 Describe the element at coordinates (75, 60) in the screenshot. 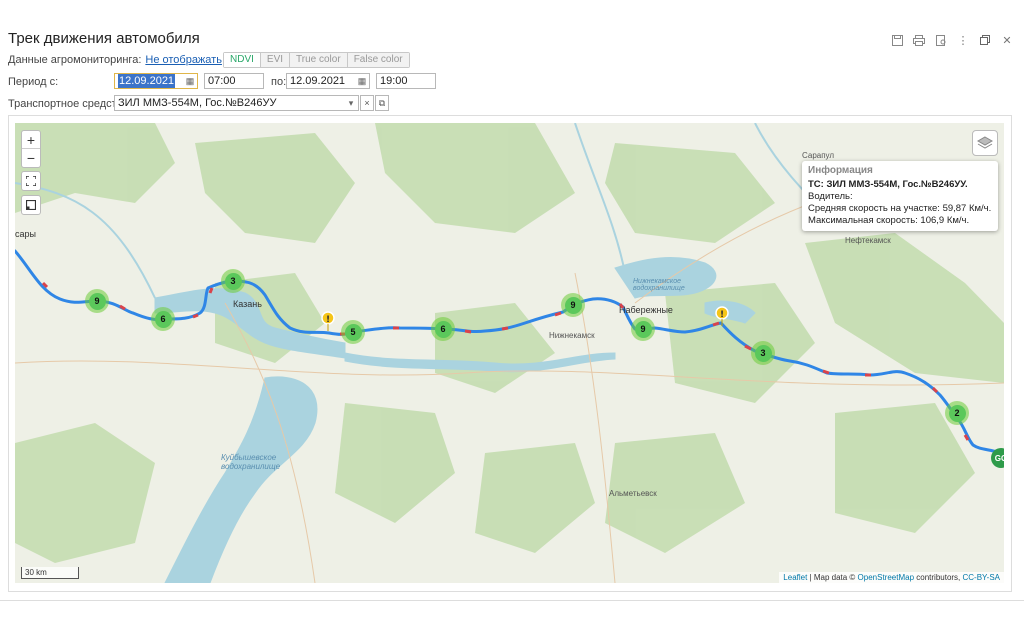

I see `agro-label: Данные агромониторинга:` at that location.